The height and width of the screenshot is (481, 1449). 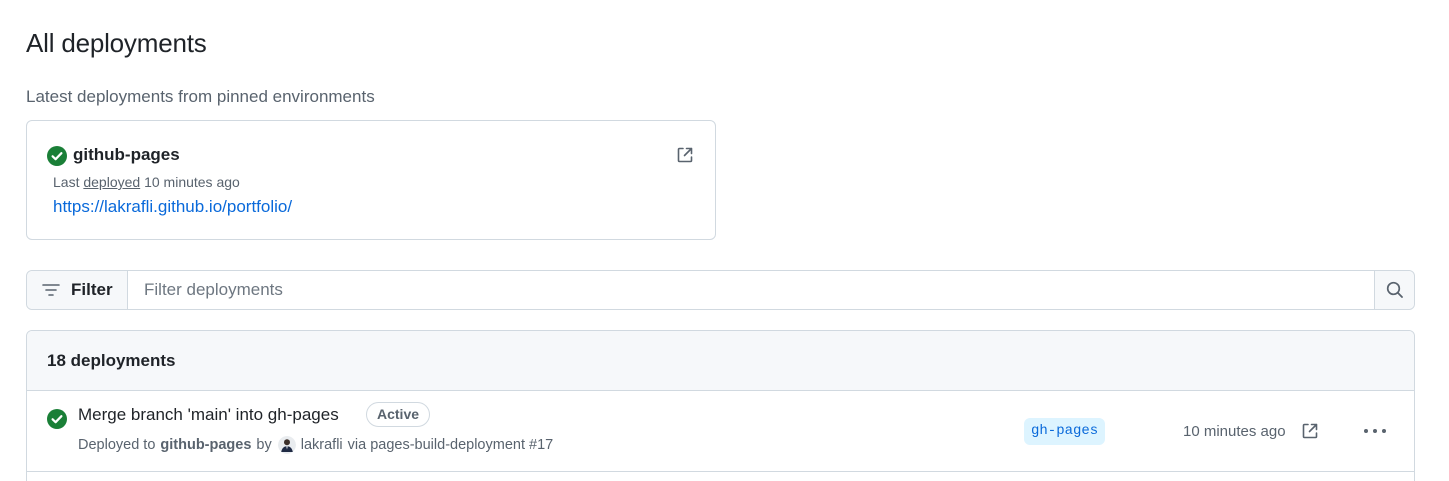 I want to click on filter-deployments-input, so click(x=751, y=290).